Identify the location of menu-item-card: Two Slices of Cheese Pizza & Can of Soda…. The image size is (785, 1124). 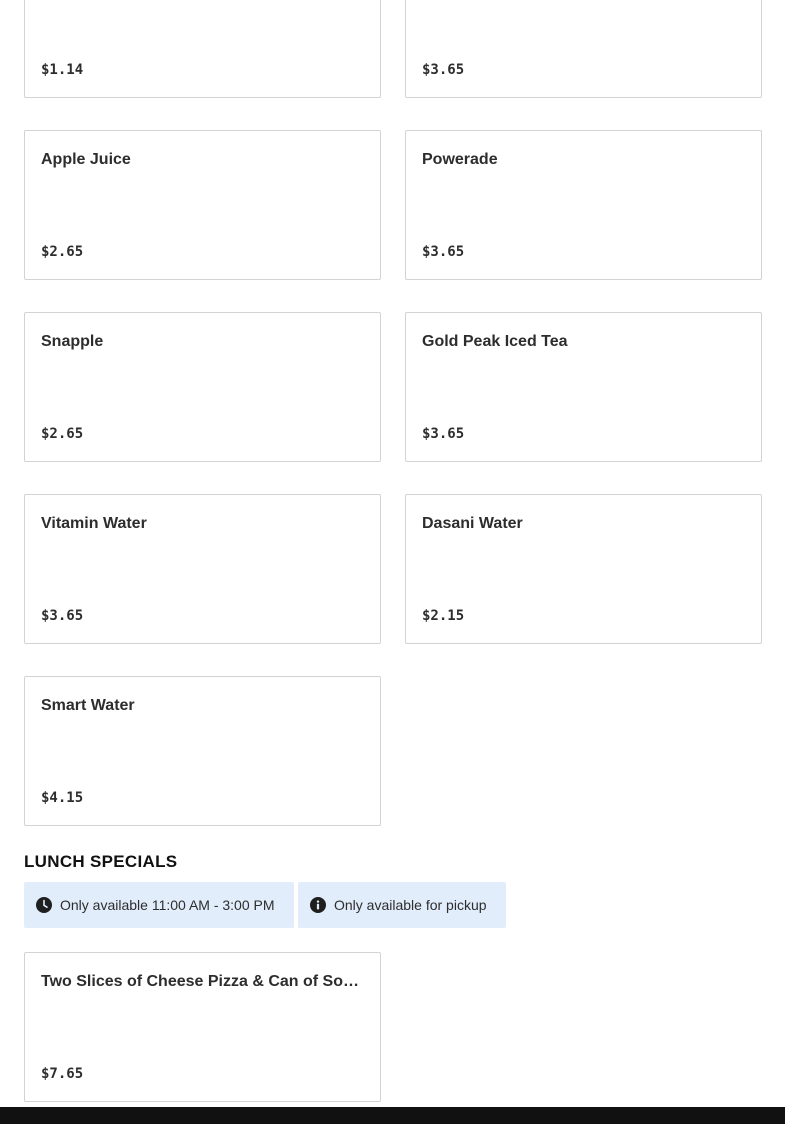
(202, 1027).